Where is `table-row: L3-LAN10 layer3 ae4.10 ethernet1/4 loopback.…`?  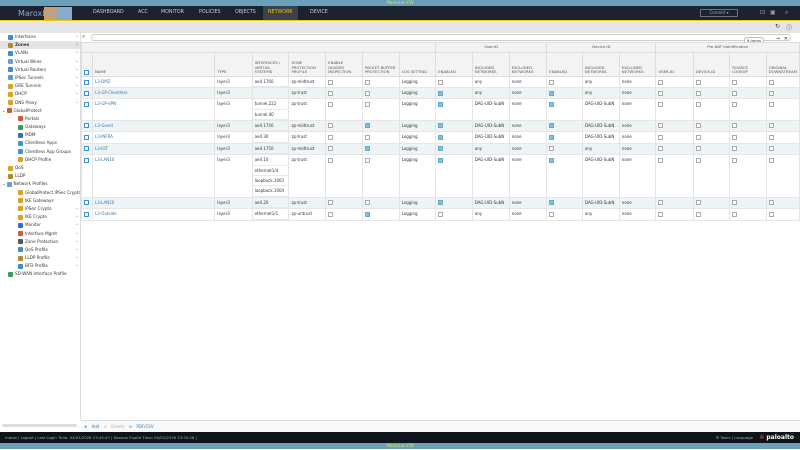
table-row: L3-LAN10 layer3 ae4.10 ethernet1/4 loopback.… is located at coordinates (440, 176).